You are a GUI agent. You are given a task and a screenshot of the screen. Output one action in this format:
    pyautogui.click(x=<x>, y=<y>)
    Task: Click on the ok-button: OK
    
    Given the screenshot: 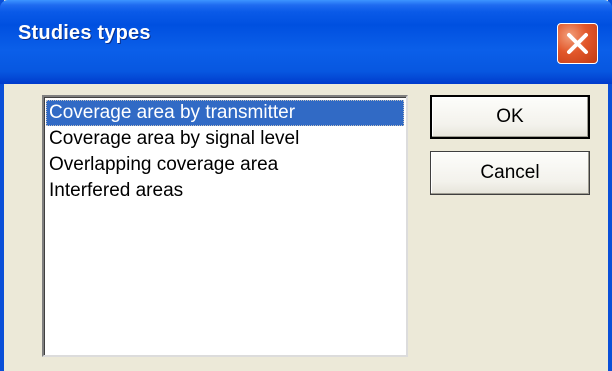 What is the action you would take?
    pyautogui.click(x=510, y=117)
    